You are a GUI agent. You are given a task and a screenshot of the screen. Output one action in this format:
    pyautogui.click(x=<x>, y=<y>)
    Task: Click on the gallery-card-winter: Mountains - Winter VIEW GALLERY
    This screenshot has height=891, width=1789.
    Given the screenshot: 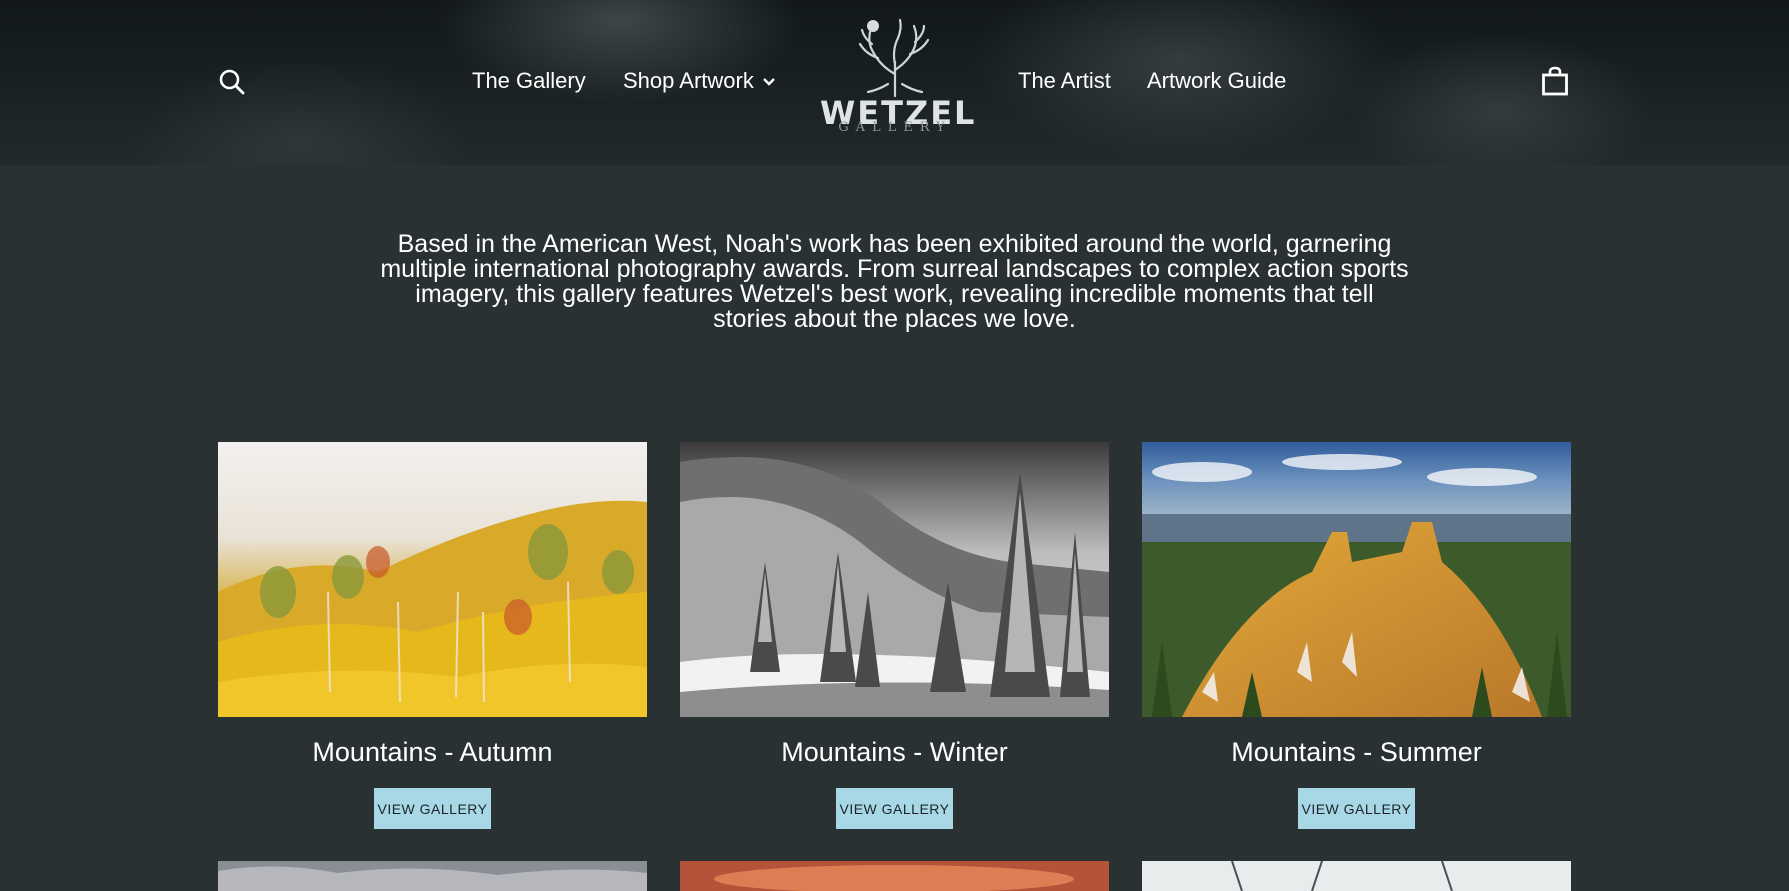 What is the action you would take?
    pyautogui.click(x=894, y=635)
    